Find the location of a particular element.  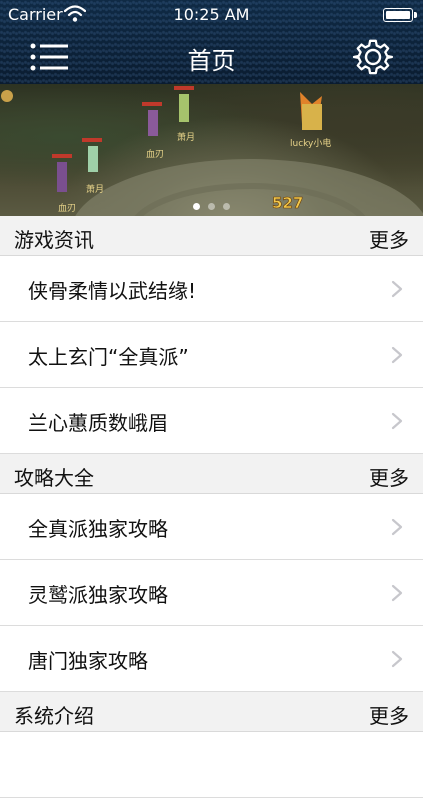

list-item-label: 灵鹫派独家攻略 is located at coordinates (98, 595).